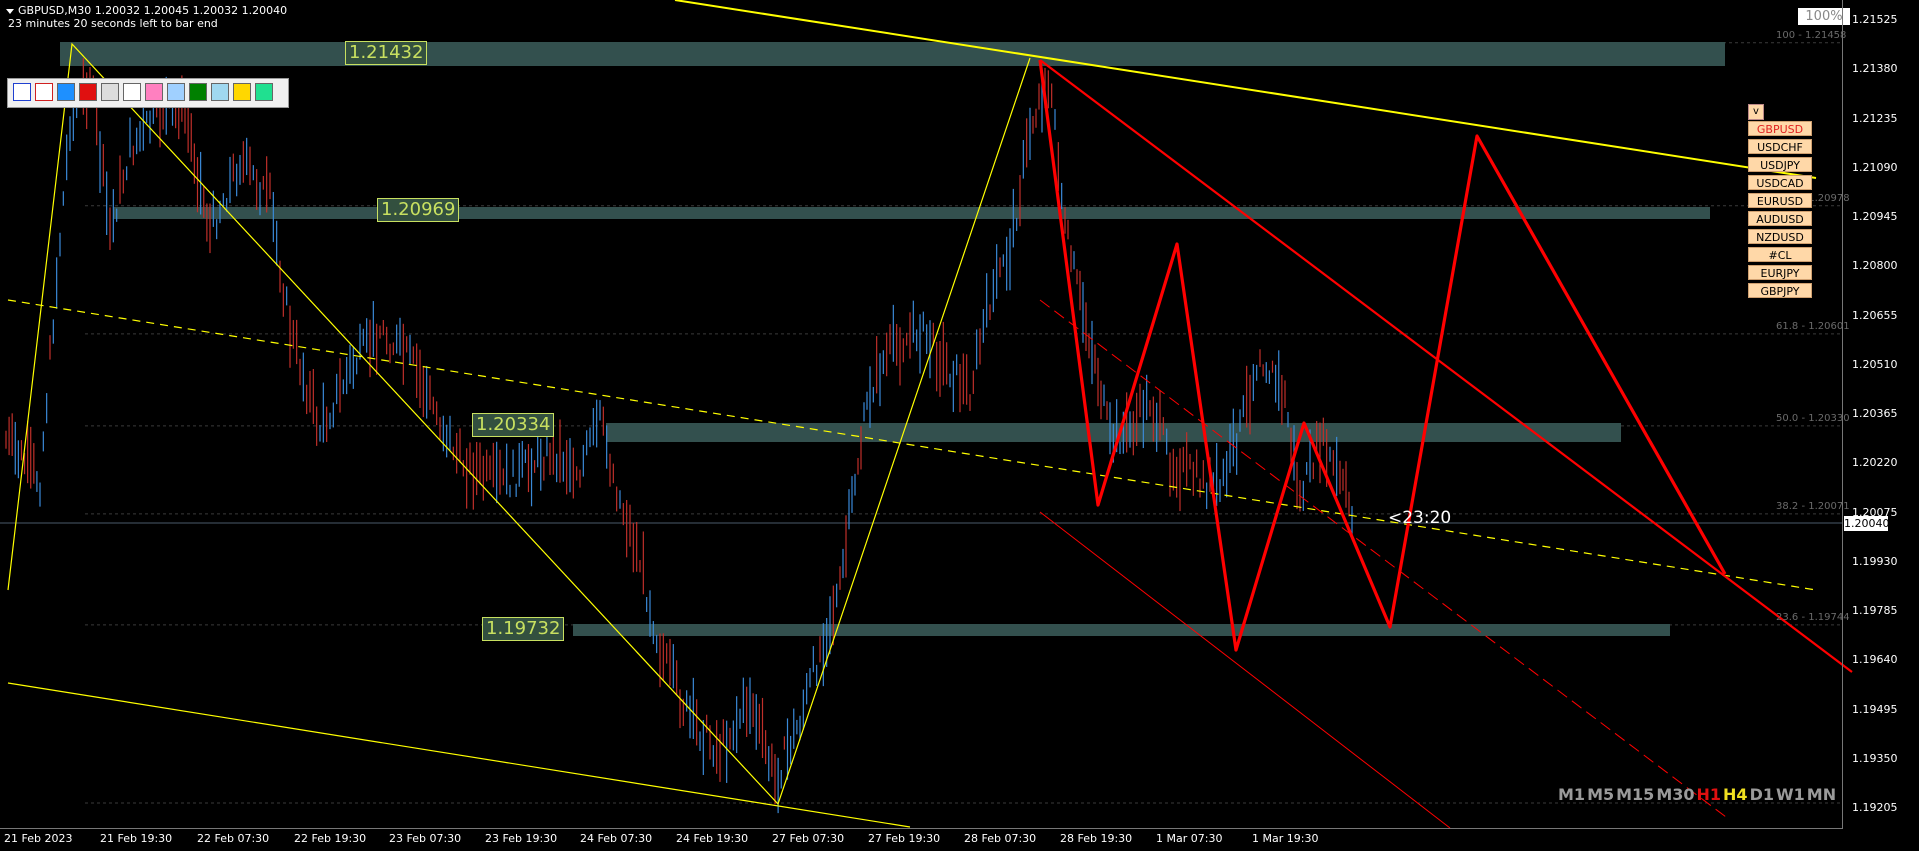  Describe the element at coordinates (1245, 670) in the screenshot. I see `red-parallel-line` at that location.